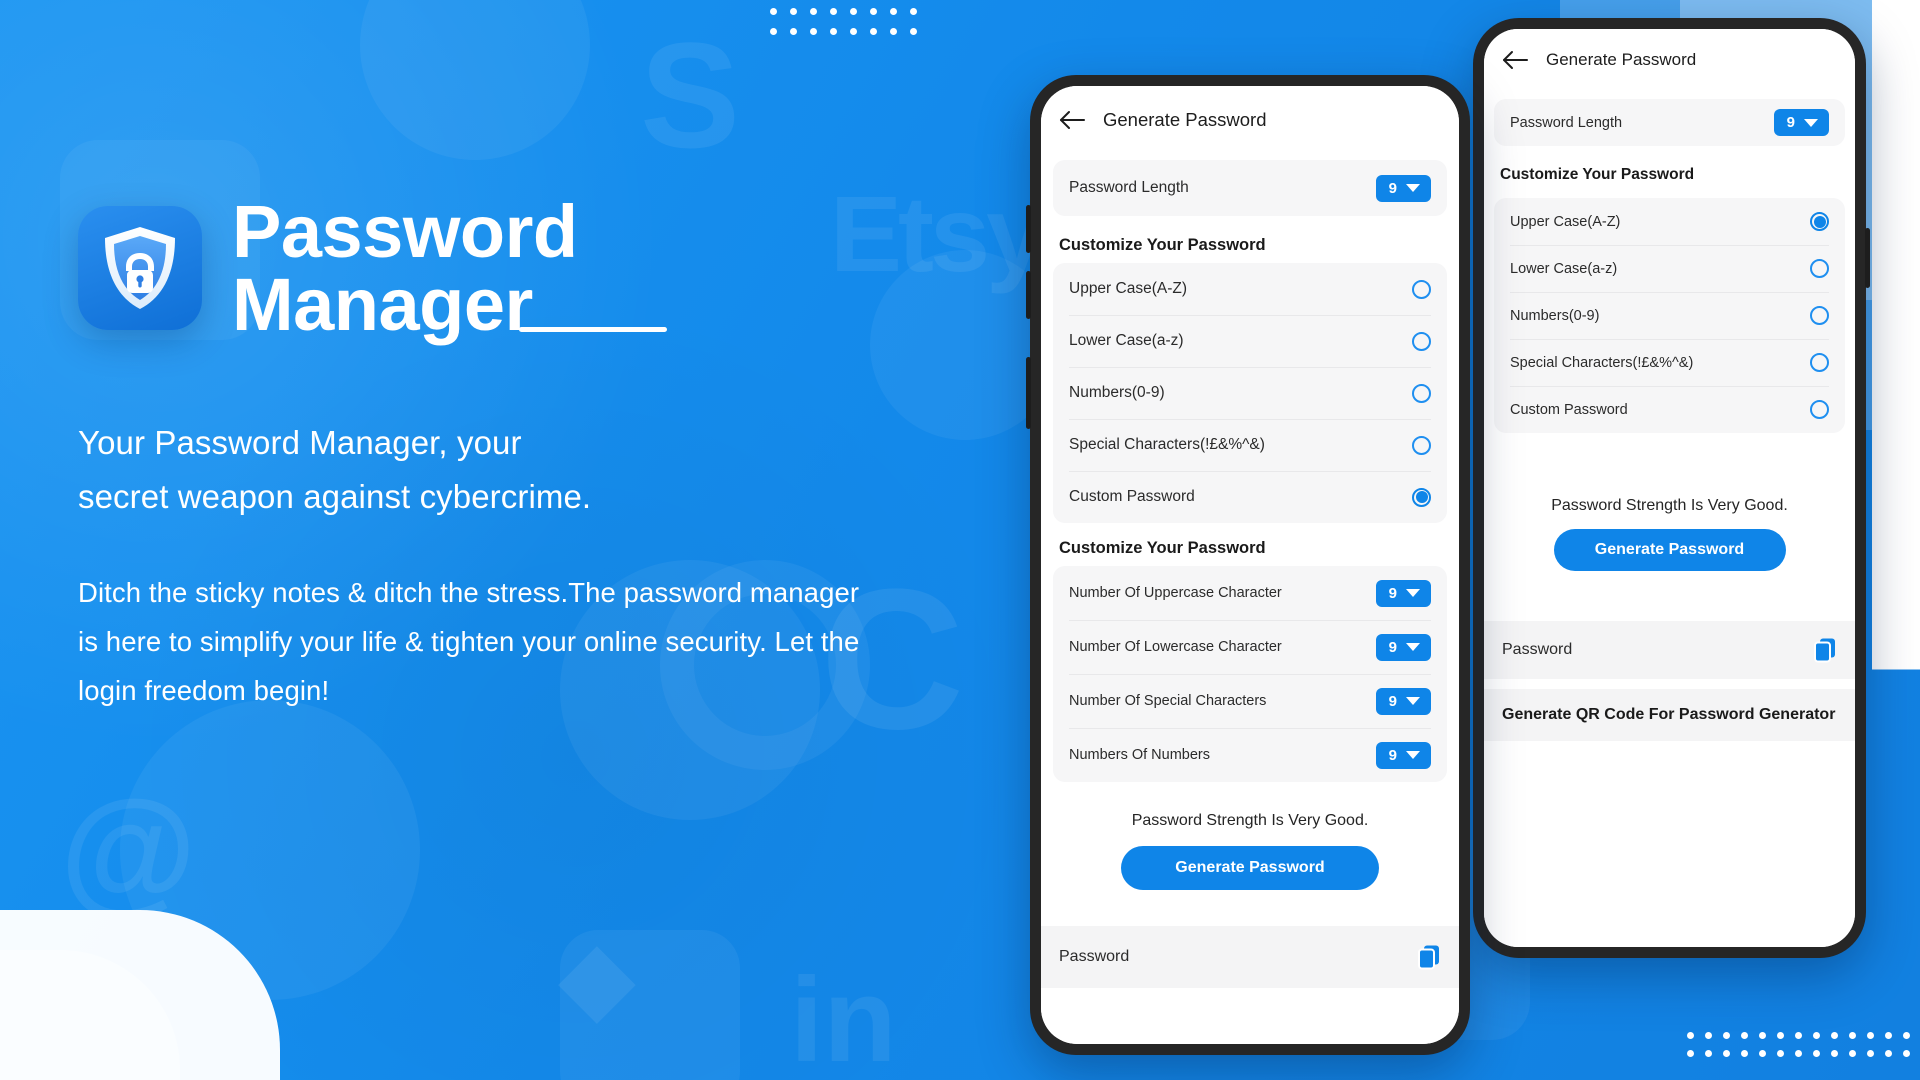 Image resolution: width=1920 pixels, height=1080 pixels. I want to click on generate-password-button-back: Generate Password, so click(1669, 550).